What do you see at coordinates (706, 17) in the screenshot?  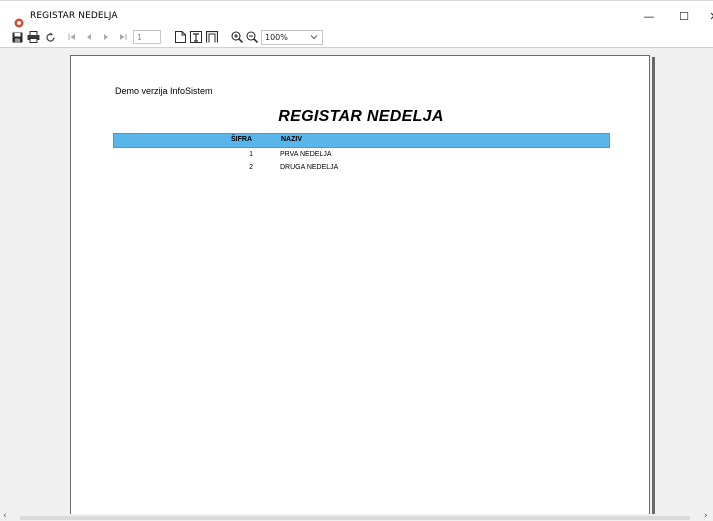 I see `close-button: ✕` at bounding box center [706, 17].